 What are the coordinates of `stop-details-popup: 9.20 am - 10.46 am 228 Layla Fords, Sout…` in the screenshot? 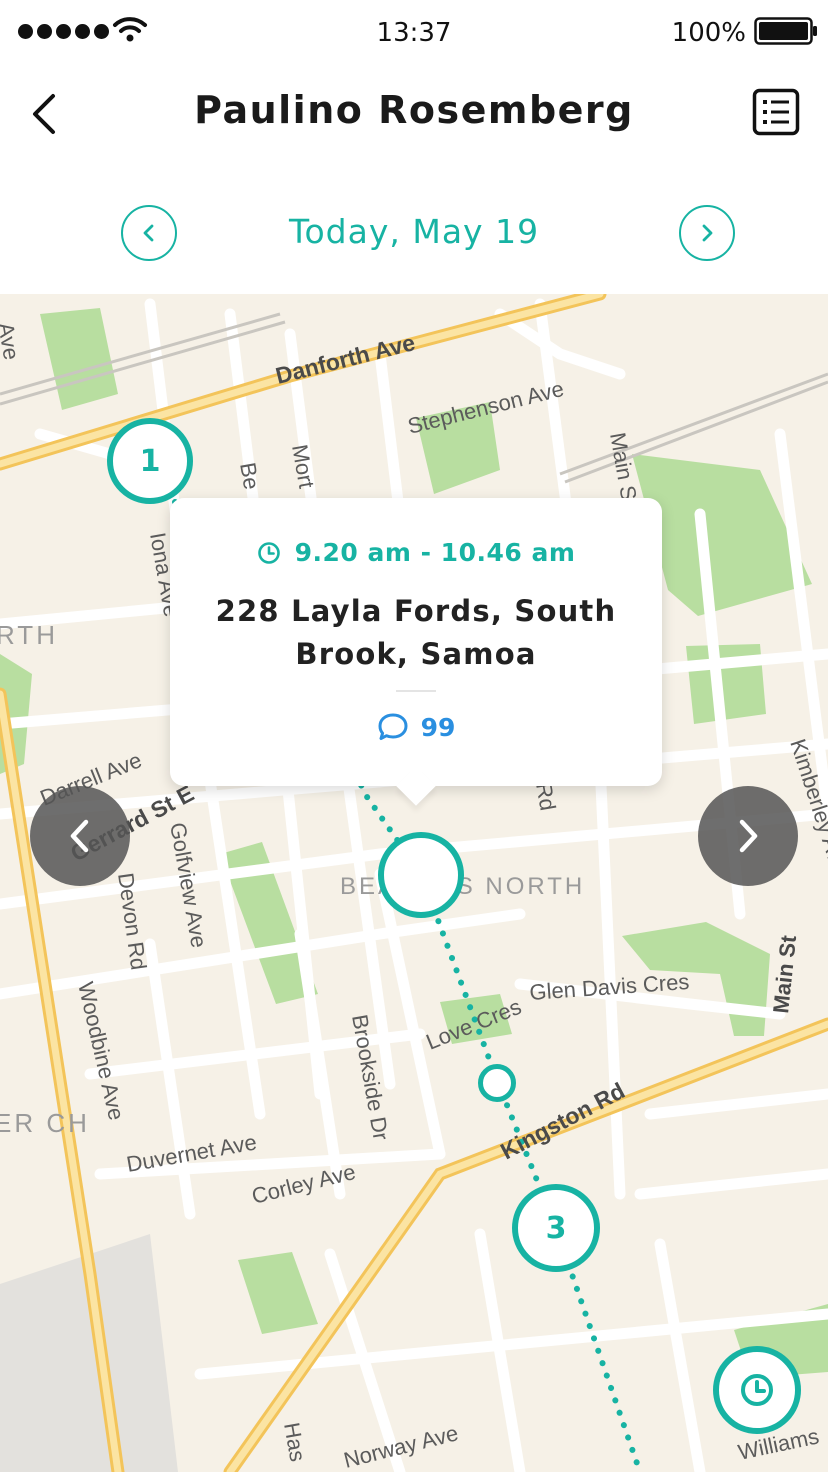 It's located at (416, 642).